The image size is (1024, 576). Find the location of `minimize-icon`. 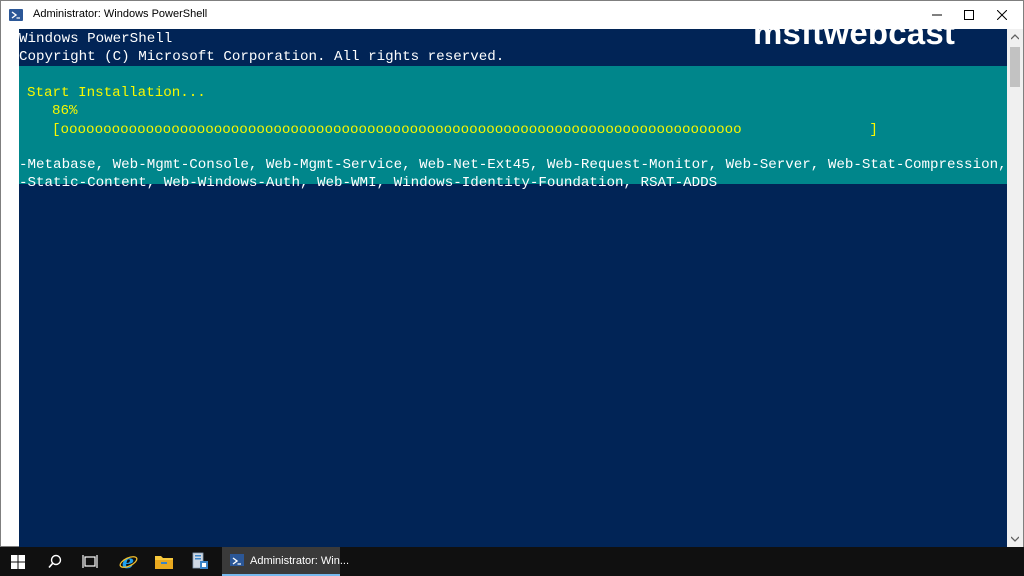

minimize-icon is located at coordinates (937, 15).